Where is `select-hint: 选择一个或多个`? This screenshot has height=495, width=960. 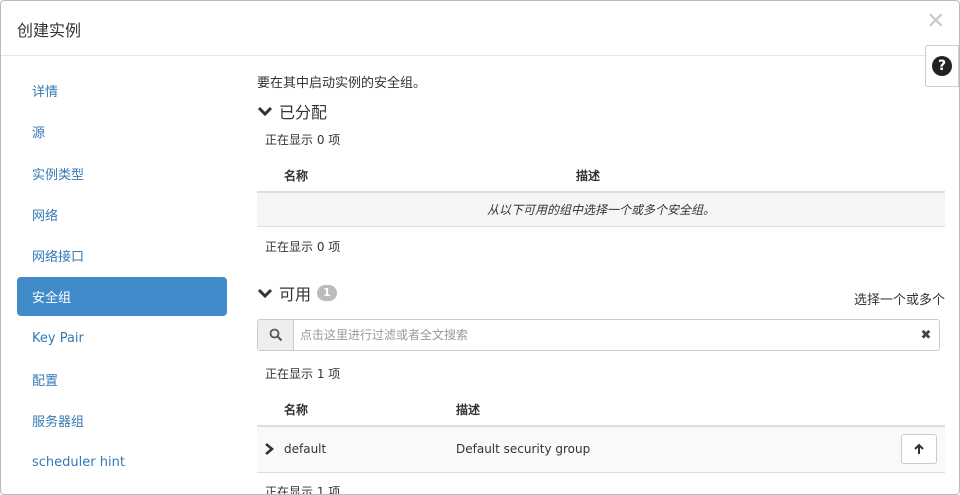 select-hint: 选择一个或多个 is located at coordinates (899, 300).